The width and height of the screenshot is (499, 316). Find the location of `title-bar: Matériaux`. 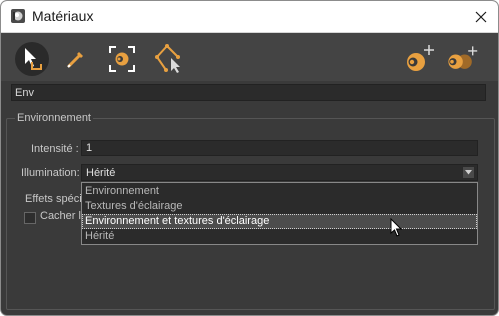

title-bar: Matériaux is located at coordinates (249, 17).